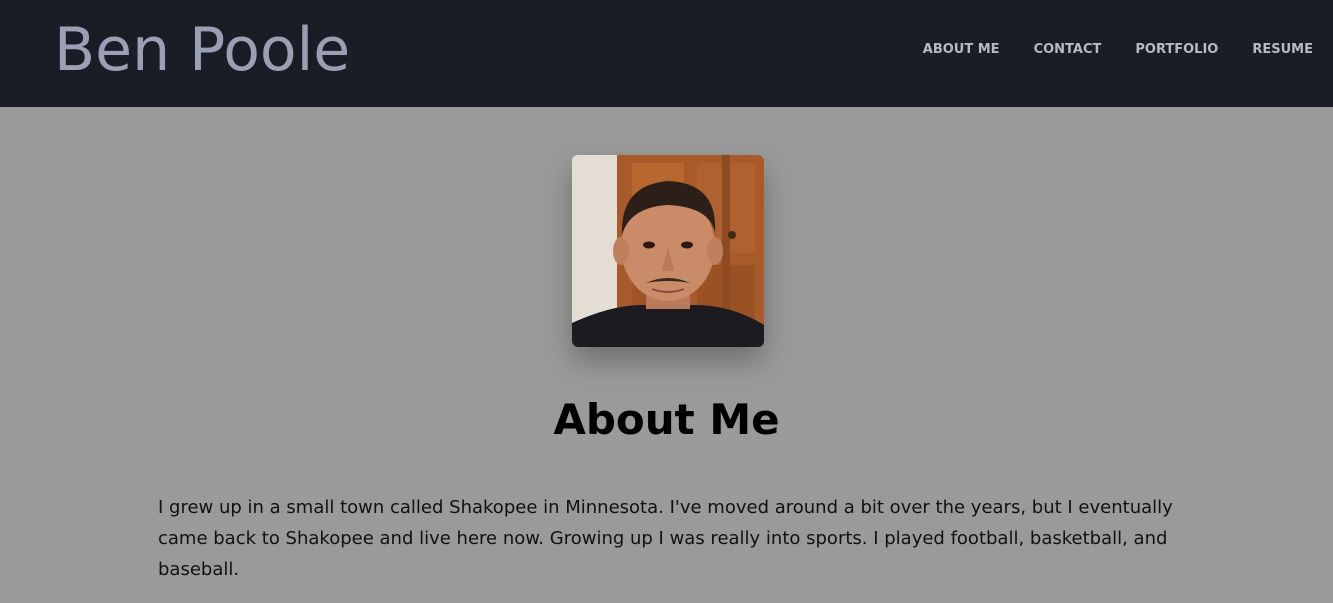  I want to click on nav-link-portfolio: PORTFOLIO, so click(1176, 49).